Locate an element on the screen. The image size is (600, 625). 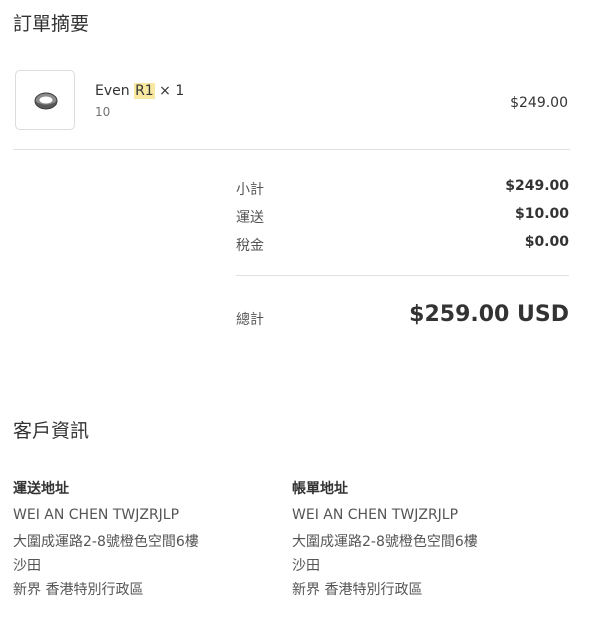
customer-info-title: 客戶資訊 is located at coordinates (51, 431).